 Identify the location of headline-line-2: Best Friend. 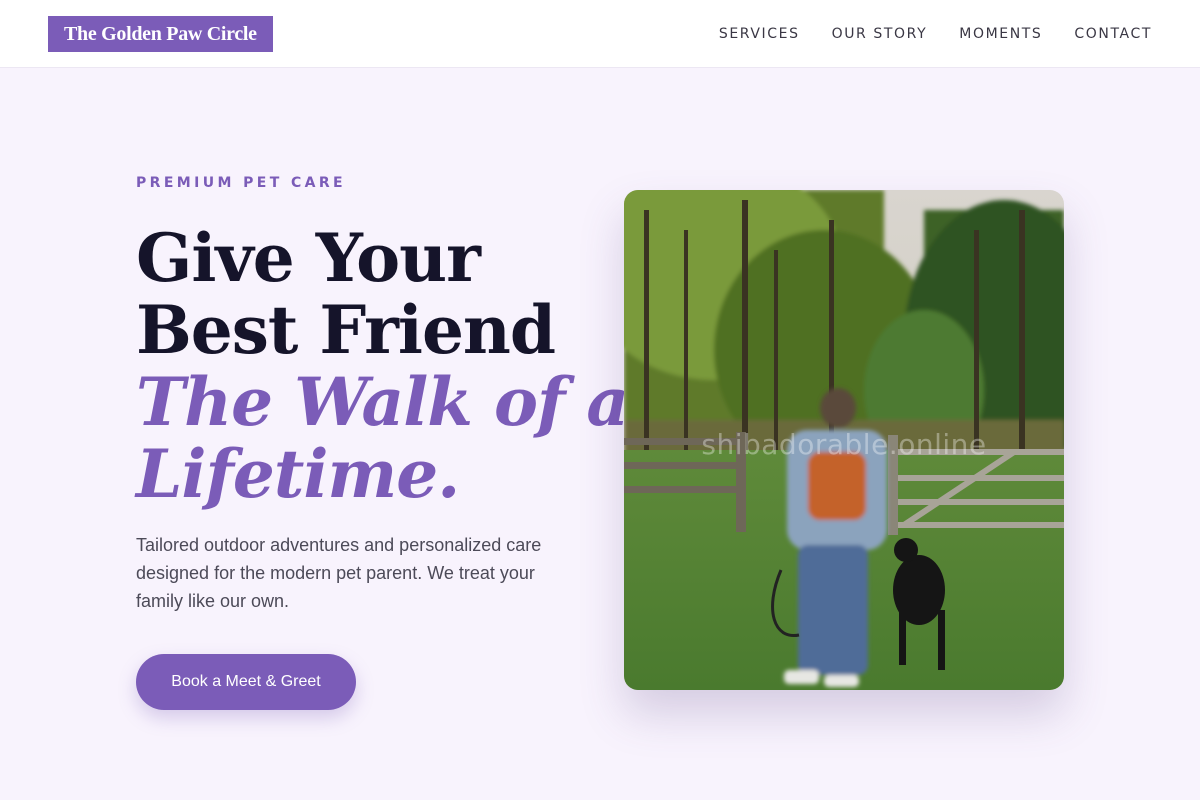
(346, 330).